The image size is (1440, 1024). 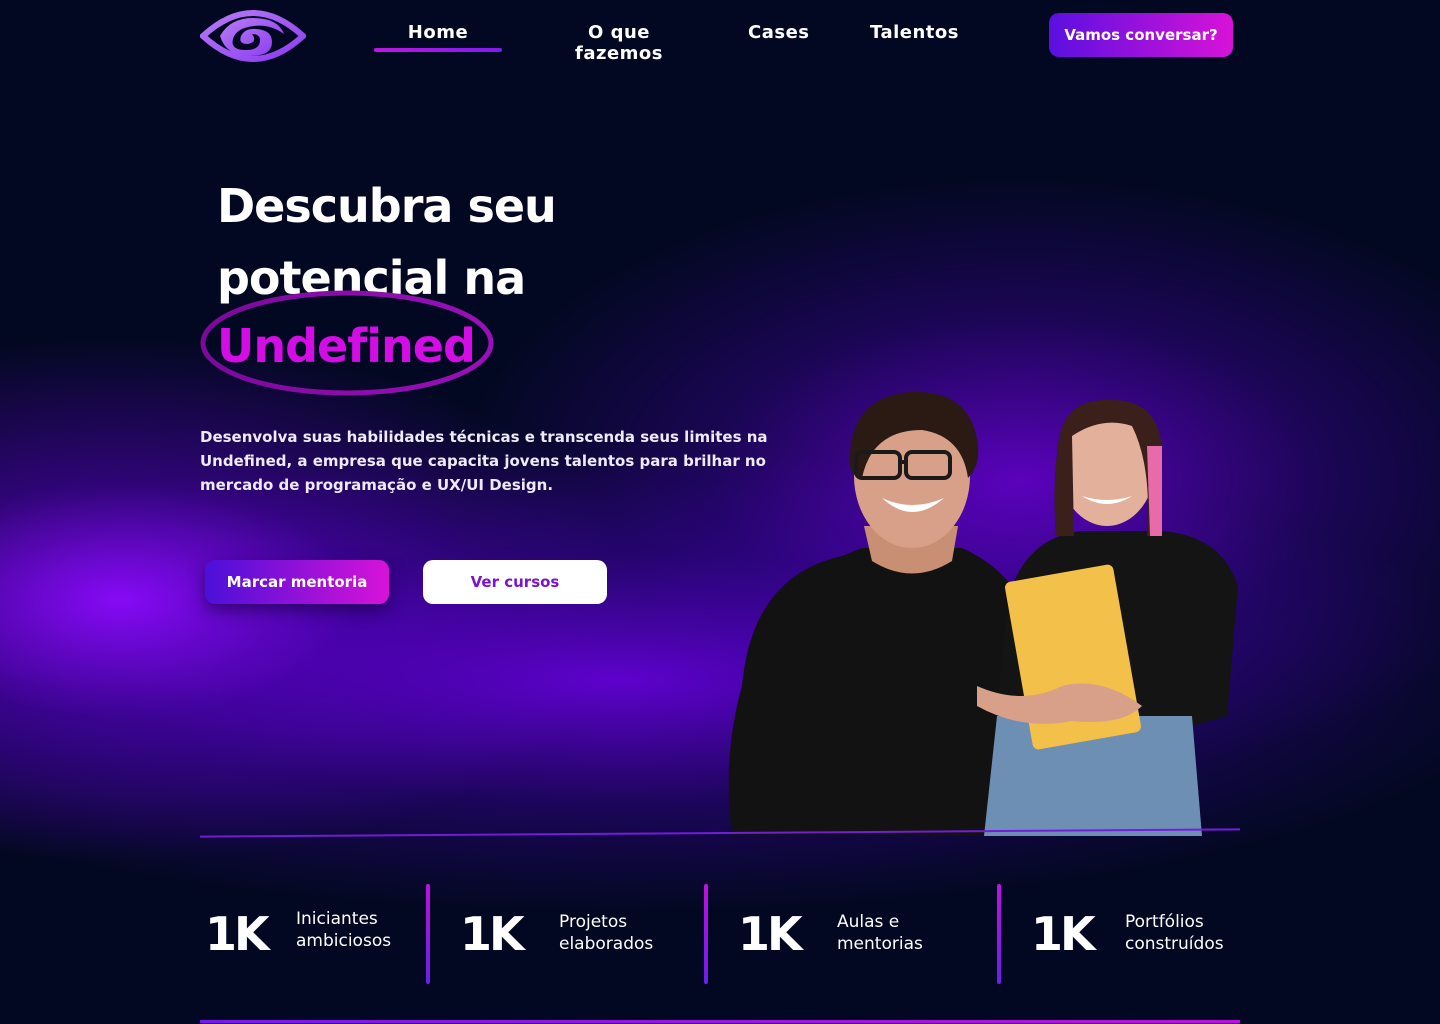 I want to click on stat-aulas: 1K Aulas e mentorias, so click(x=863, y=934).